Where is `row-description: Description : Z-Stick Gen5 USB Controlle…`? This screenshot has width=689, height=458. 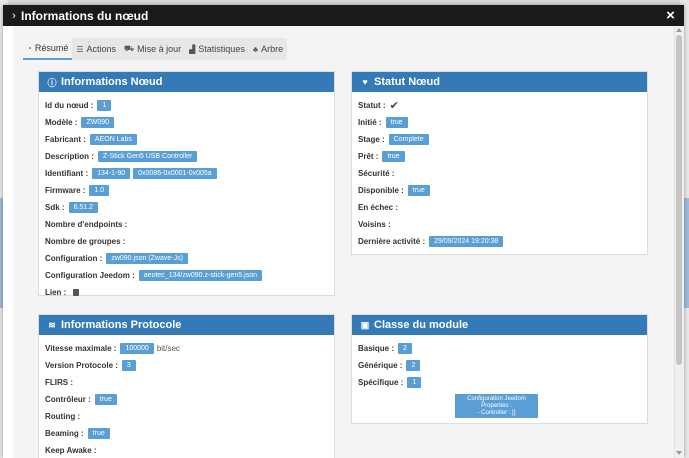
row-description: Description : Z-Stick Gen5 USB Controlle… is located at coordinates (186, 156).